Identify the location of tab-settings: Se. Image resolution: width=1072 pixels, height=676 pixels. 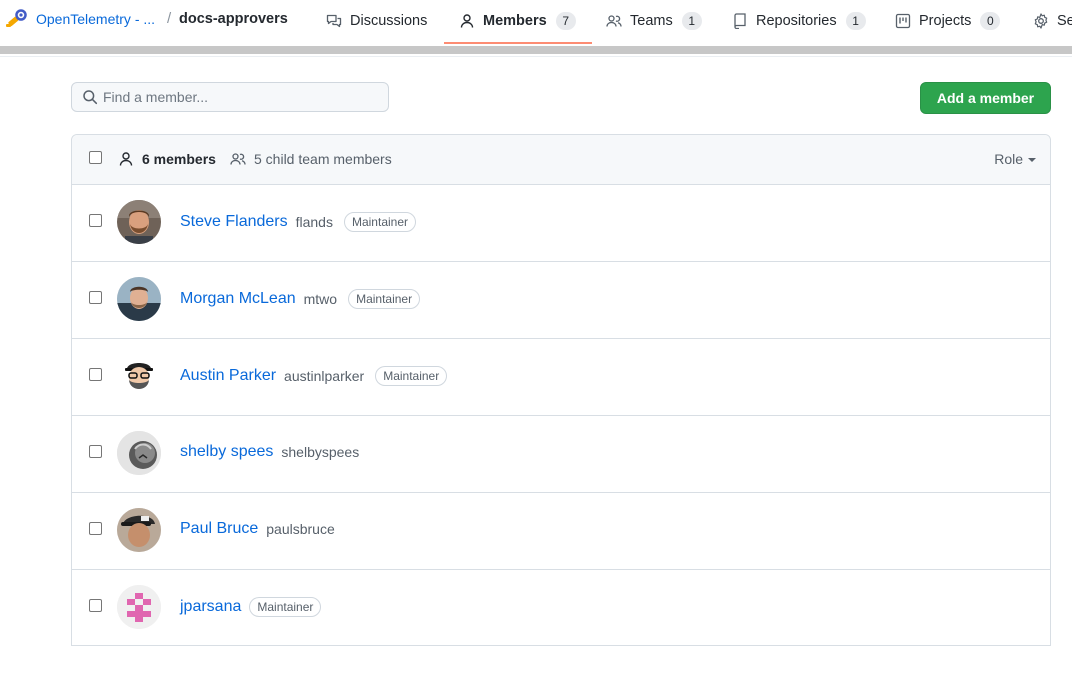
(1052, 21).